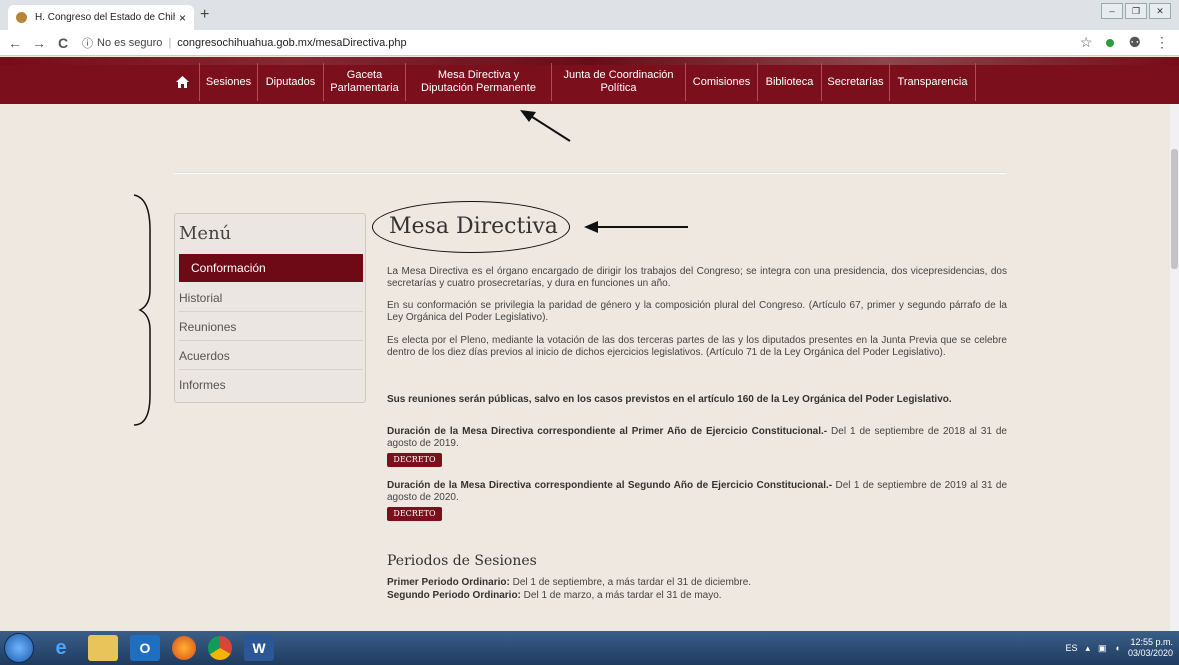  Describe the element at coordinates (1071, 648) in the screenshot. I see `language-indicator: ES` at that location.